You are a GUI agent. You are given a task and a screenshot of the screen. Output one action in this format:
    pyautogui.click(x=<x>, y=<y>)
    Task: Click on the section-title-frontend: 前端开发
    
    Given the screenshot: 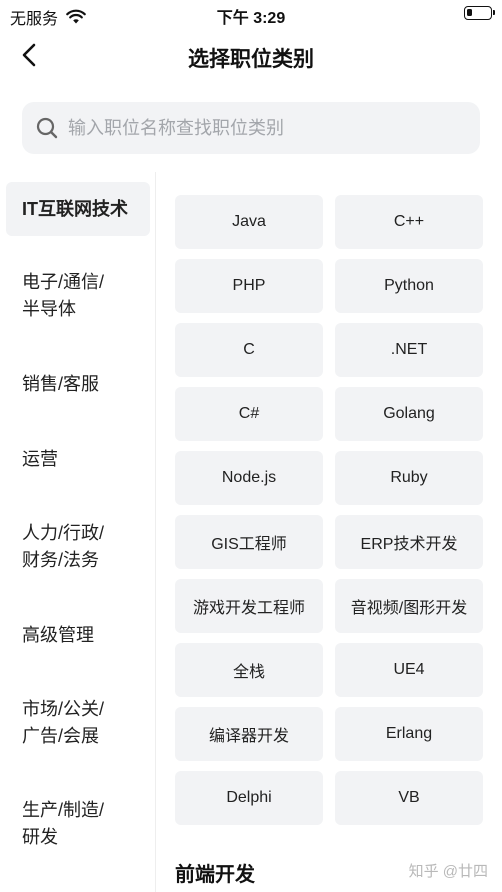 What is the action you would take?
    pyautogui.click(x=215, y=875)
    